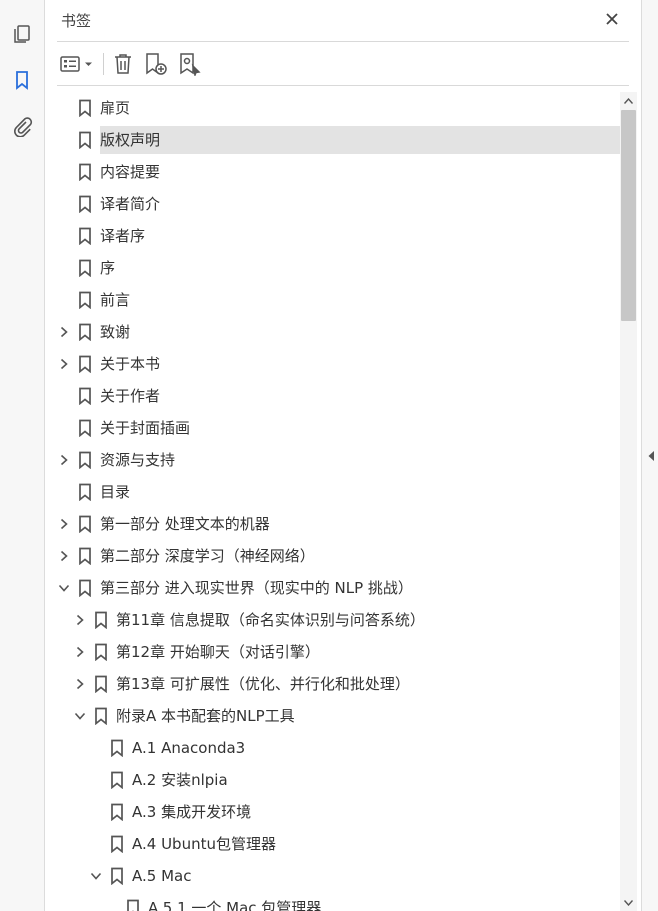  Describe the element at coordinates (332, 428) in the screenshot. I see `bookmark-item: 关于封面插画` at that location.